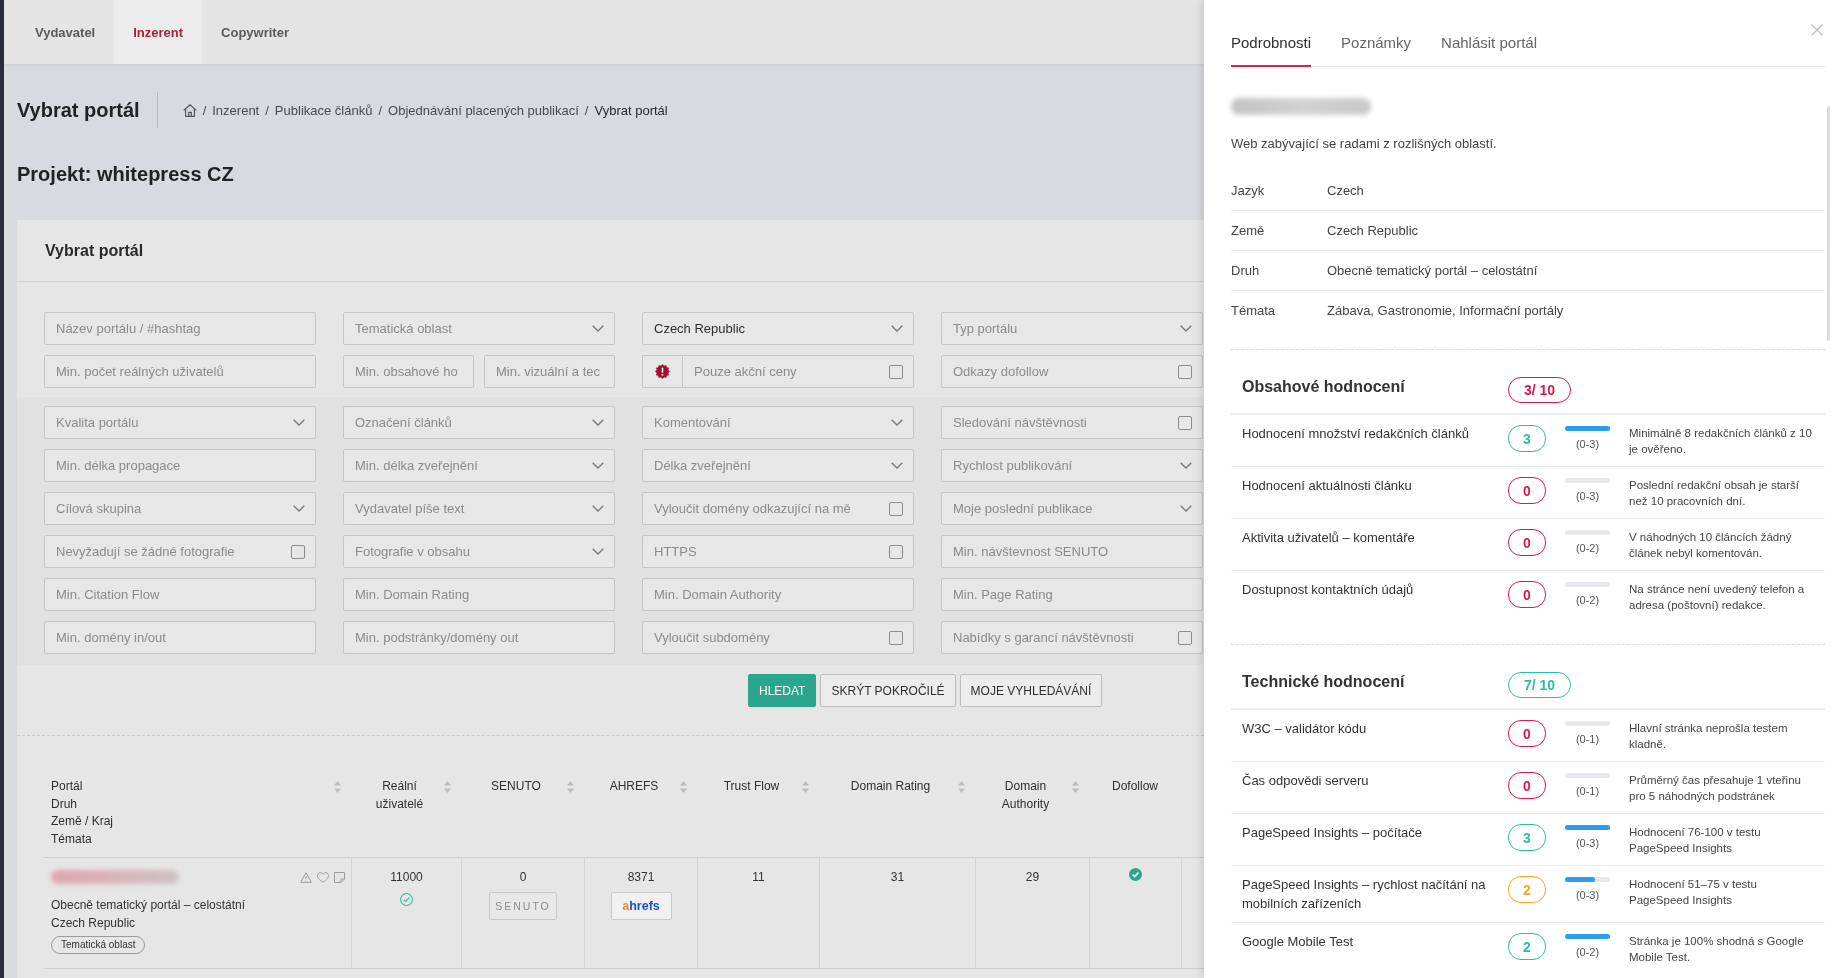 This screenshot has height=978, width=1844. What do you see at coordinates (1032, 813) in the screenshot?
I see `column-header: Domain Authority` at bounding box center [1032, 813].